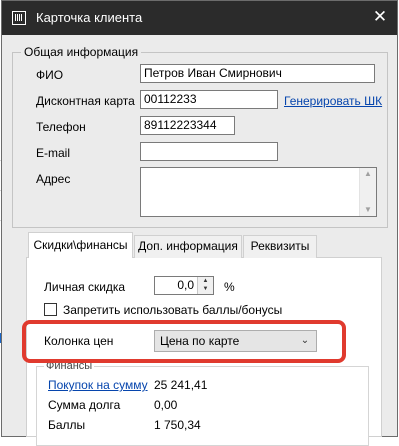  Describe the element at coordinates (280, 246) in the screenshot. I see `tab-requisites: Реквизиты` at that location.